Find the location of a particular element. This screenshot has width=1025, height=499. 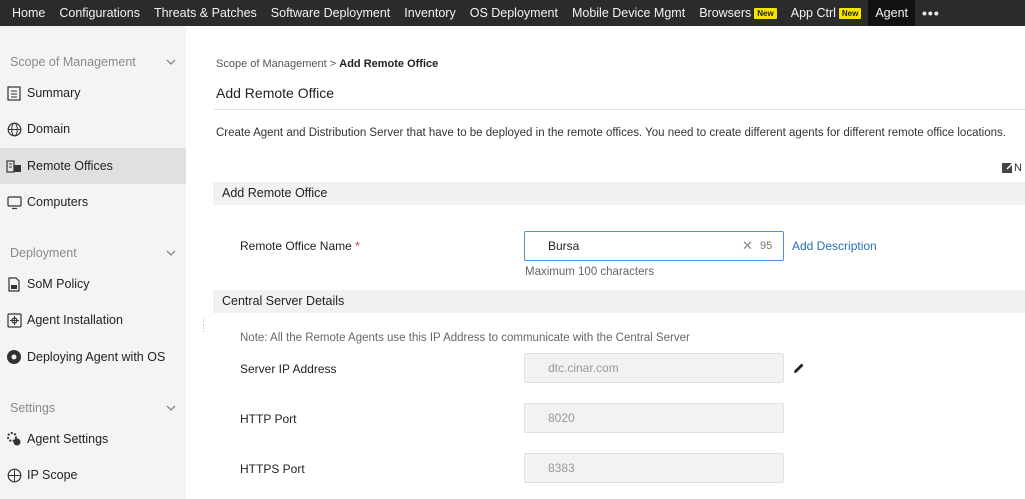

https-port-label: HTTPS Port is located at coordinates (272, 469).